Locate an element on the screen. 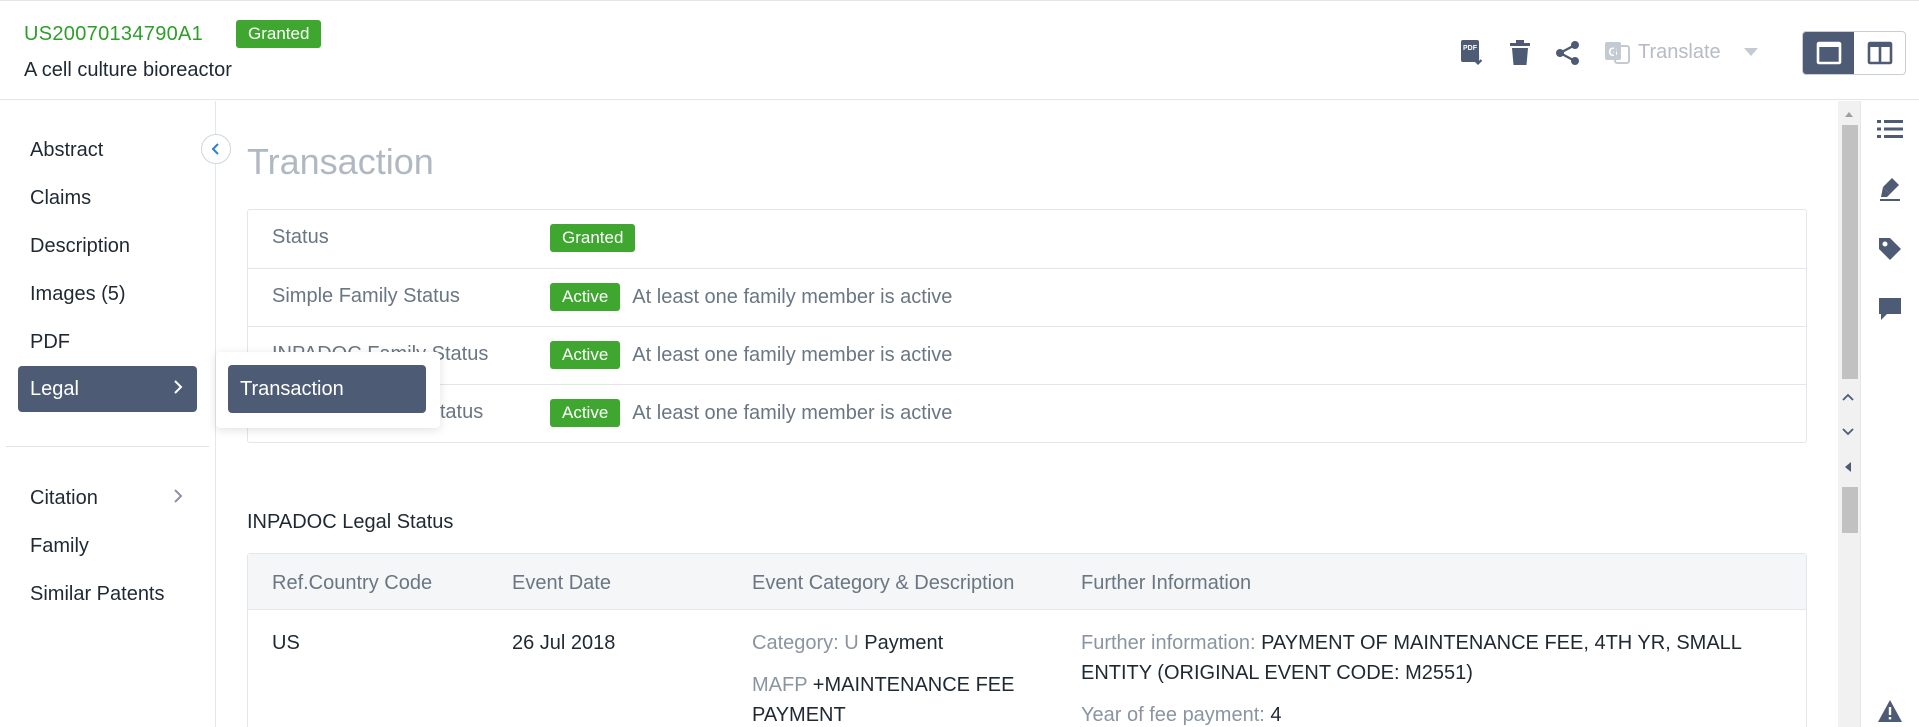 This screenshot has height=727, width=1919. translate-icon: G is located at coordinates (1617, 52).